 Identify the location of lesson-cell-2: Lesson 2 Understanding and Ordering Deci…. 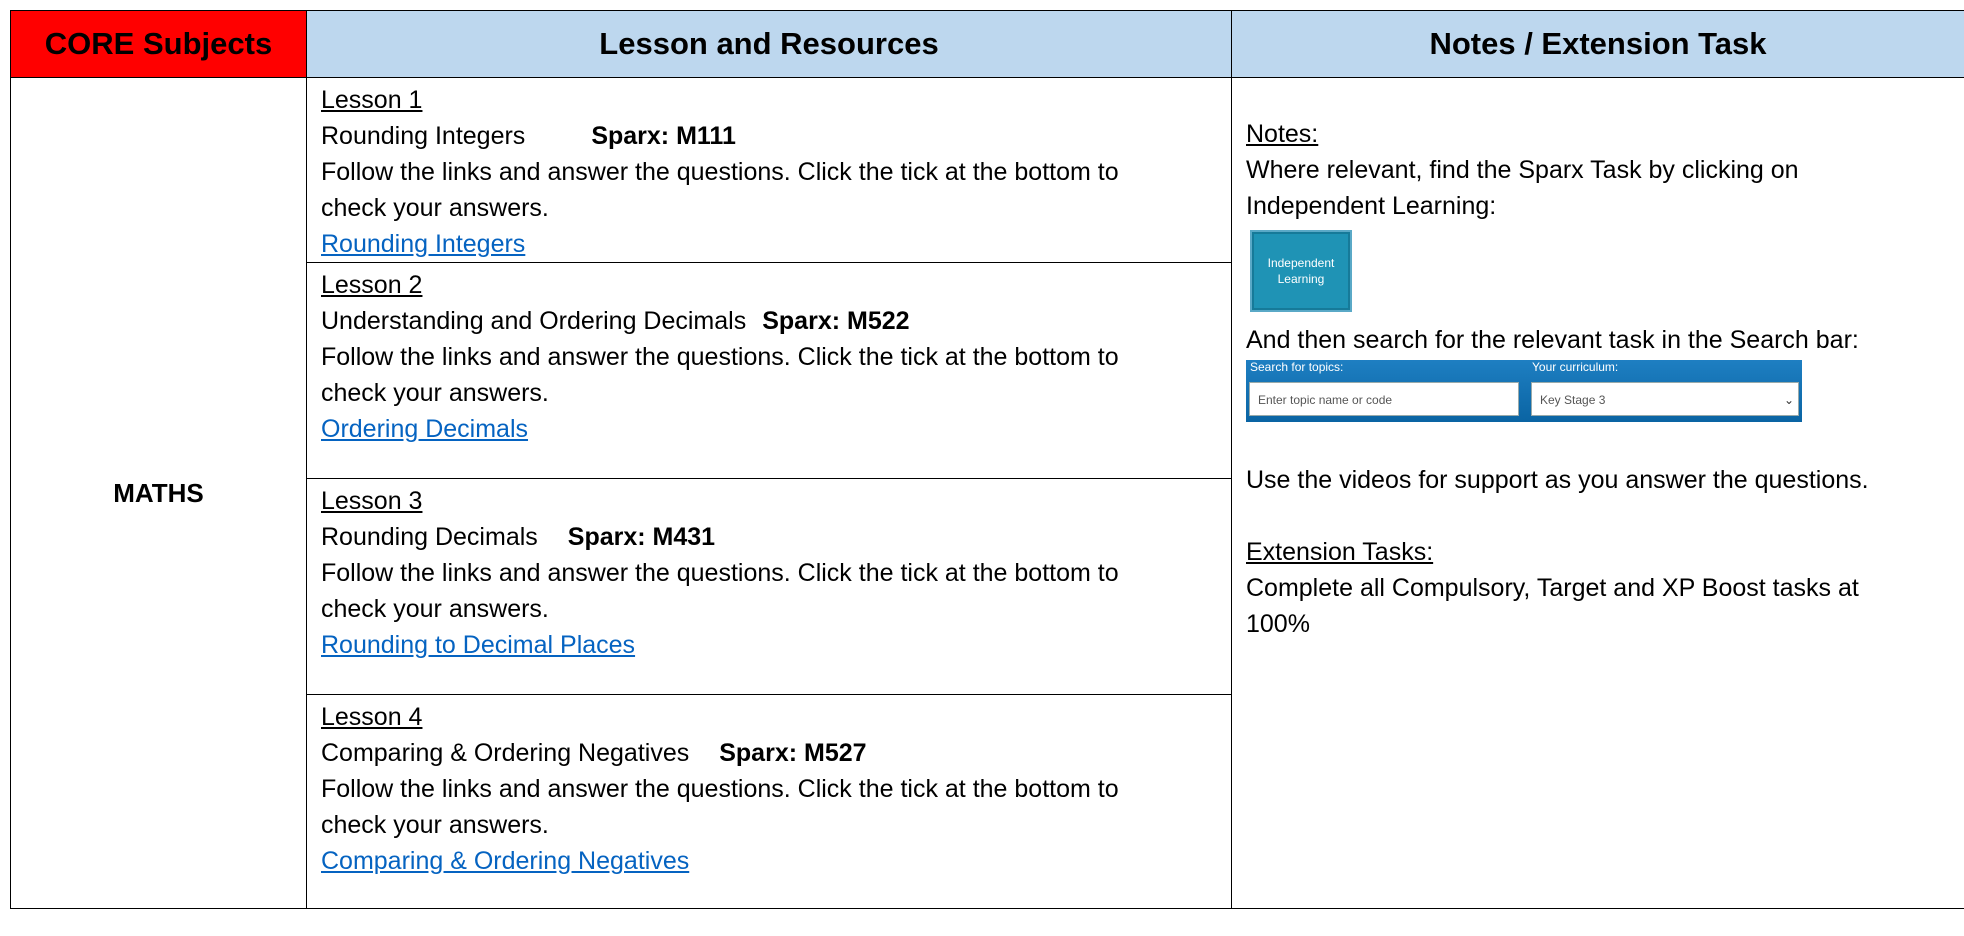
(769, 370).